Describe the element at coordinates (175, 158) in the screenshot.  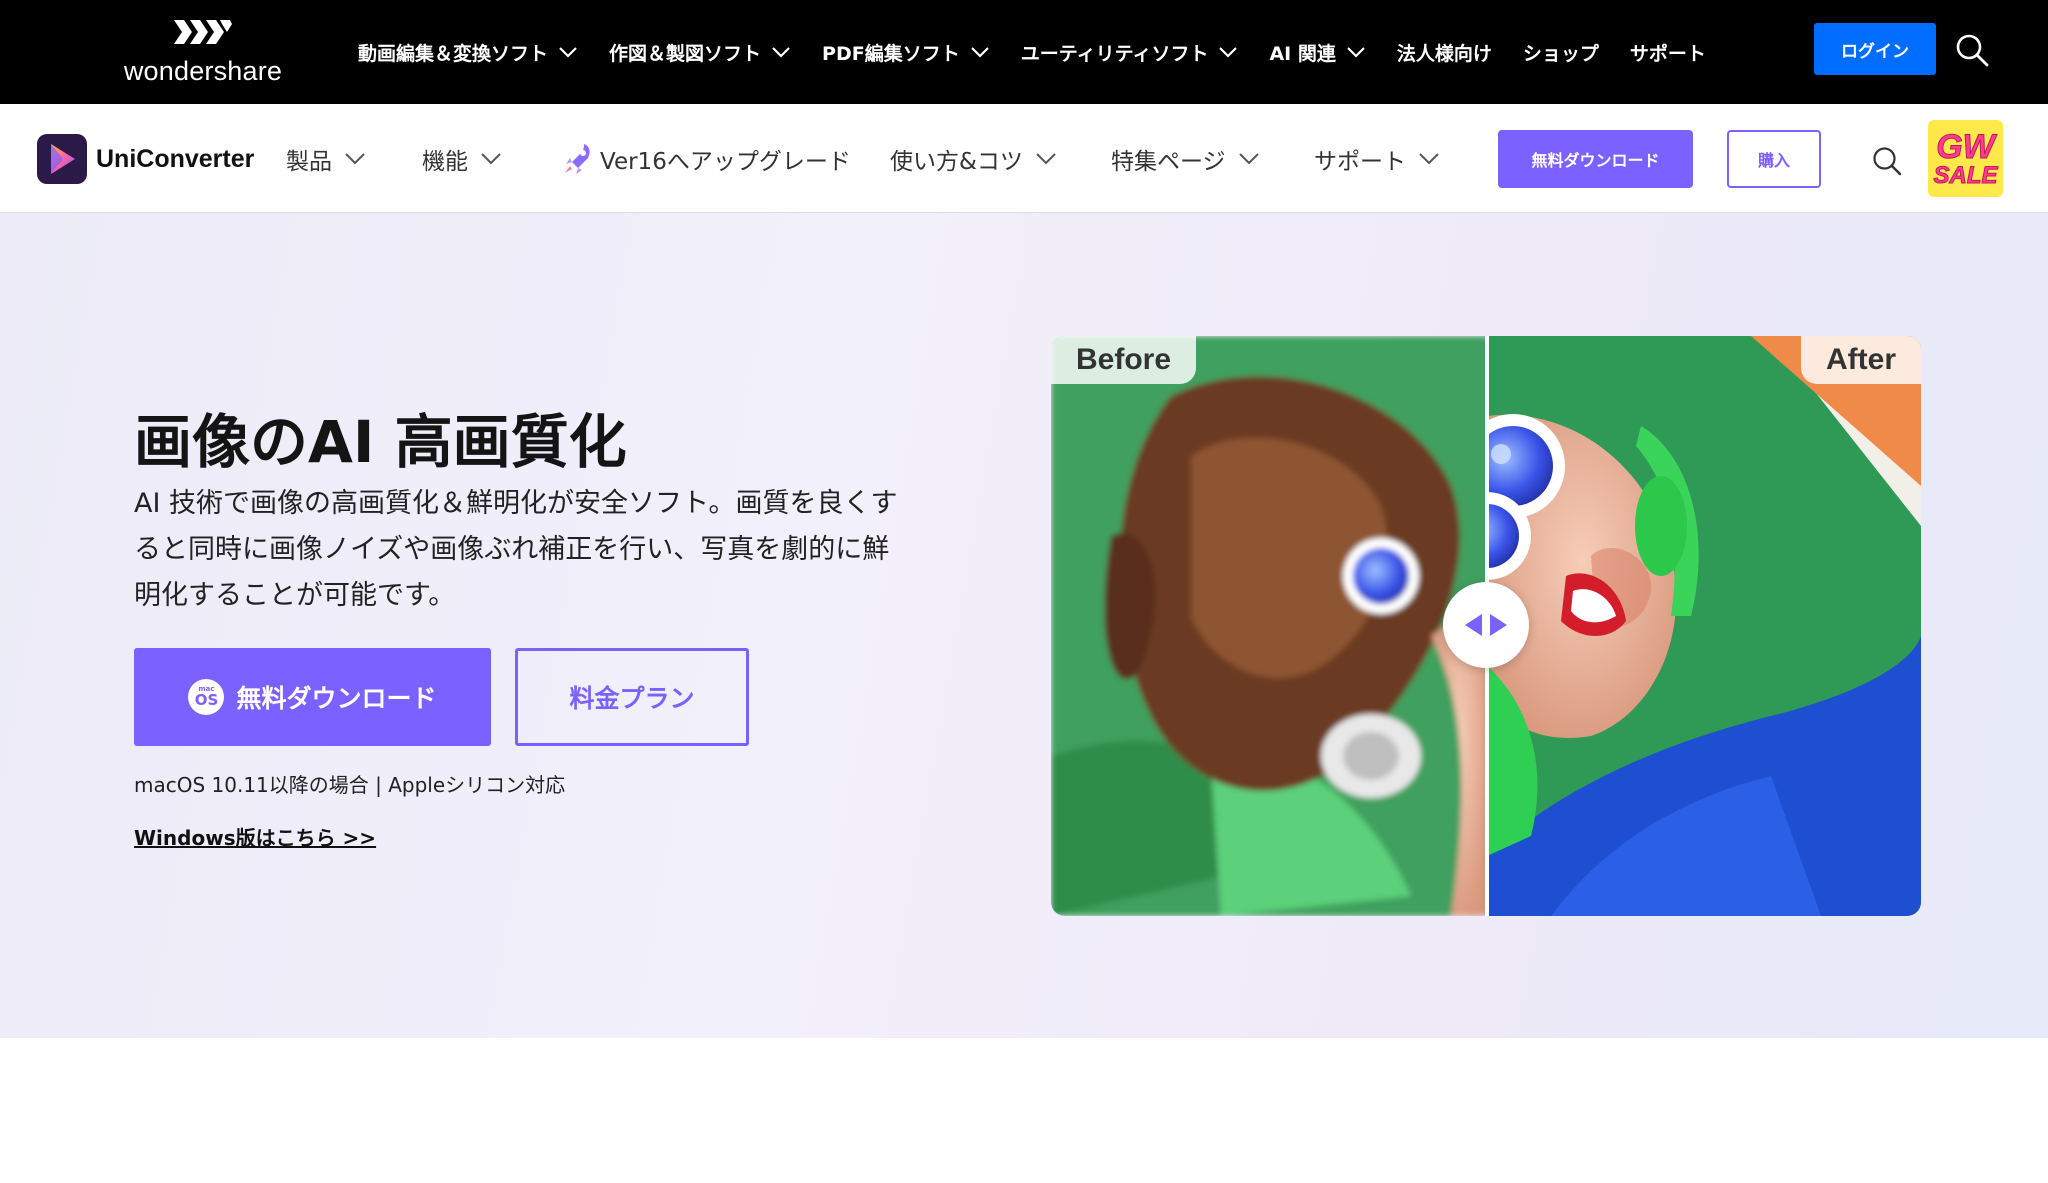
I see `product-name: UniConverter` at that location.